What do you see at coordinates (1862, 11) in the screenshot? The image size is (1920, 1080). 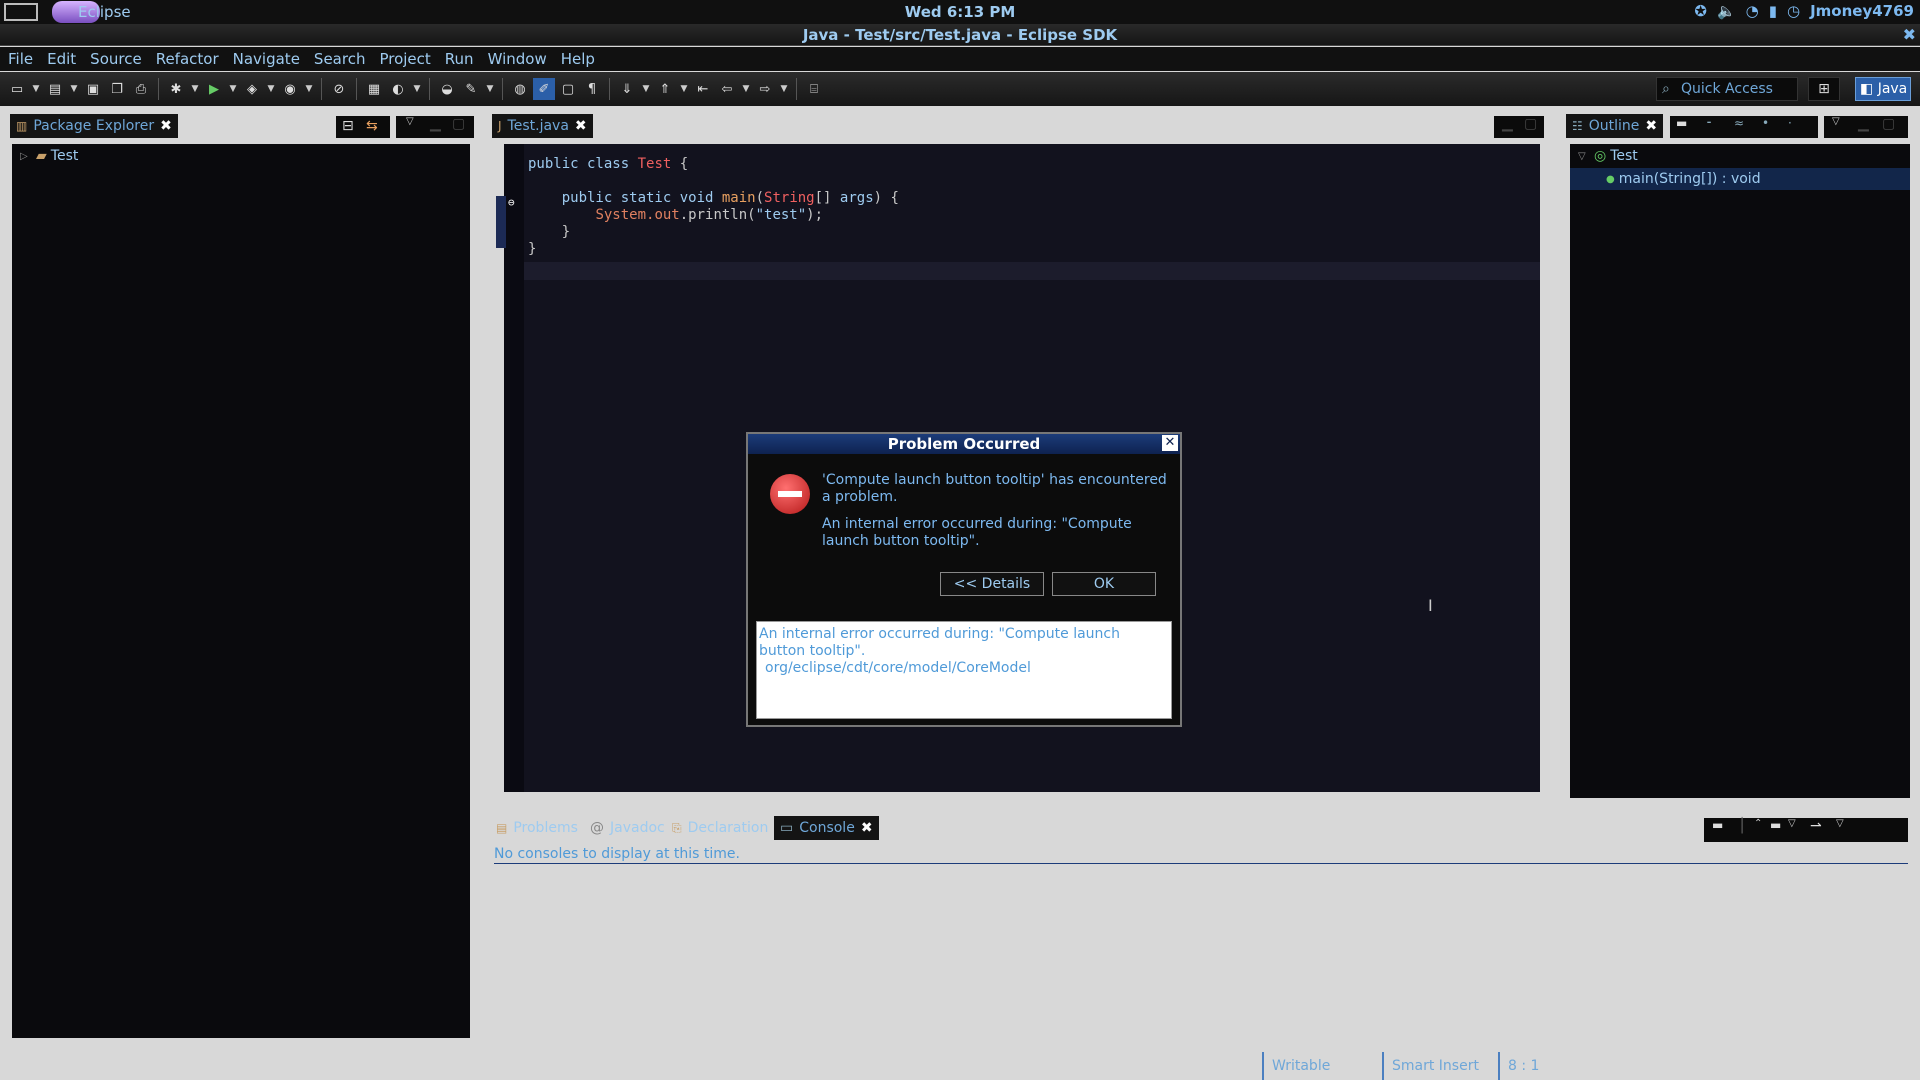 I see `user-name: Jmoney4769` at bounding box center [1862, 11].